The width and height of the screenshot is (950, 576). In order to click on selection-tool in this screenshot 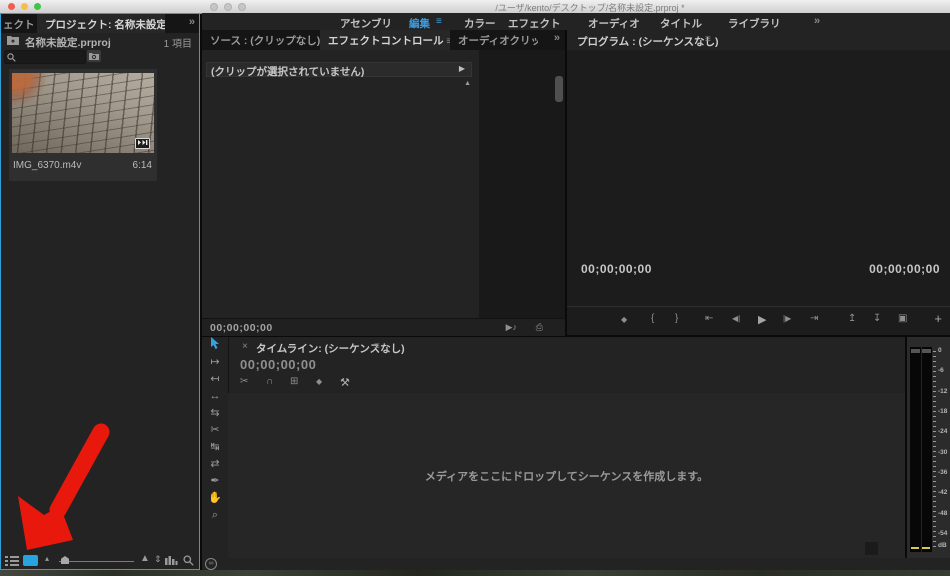, I will do `click(215, 345)`.